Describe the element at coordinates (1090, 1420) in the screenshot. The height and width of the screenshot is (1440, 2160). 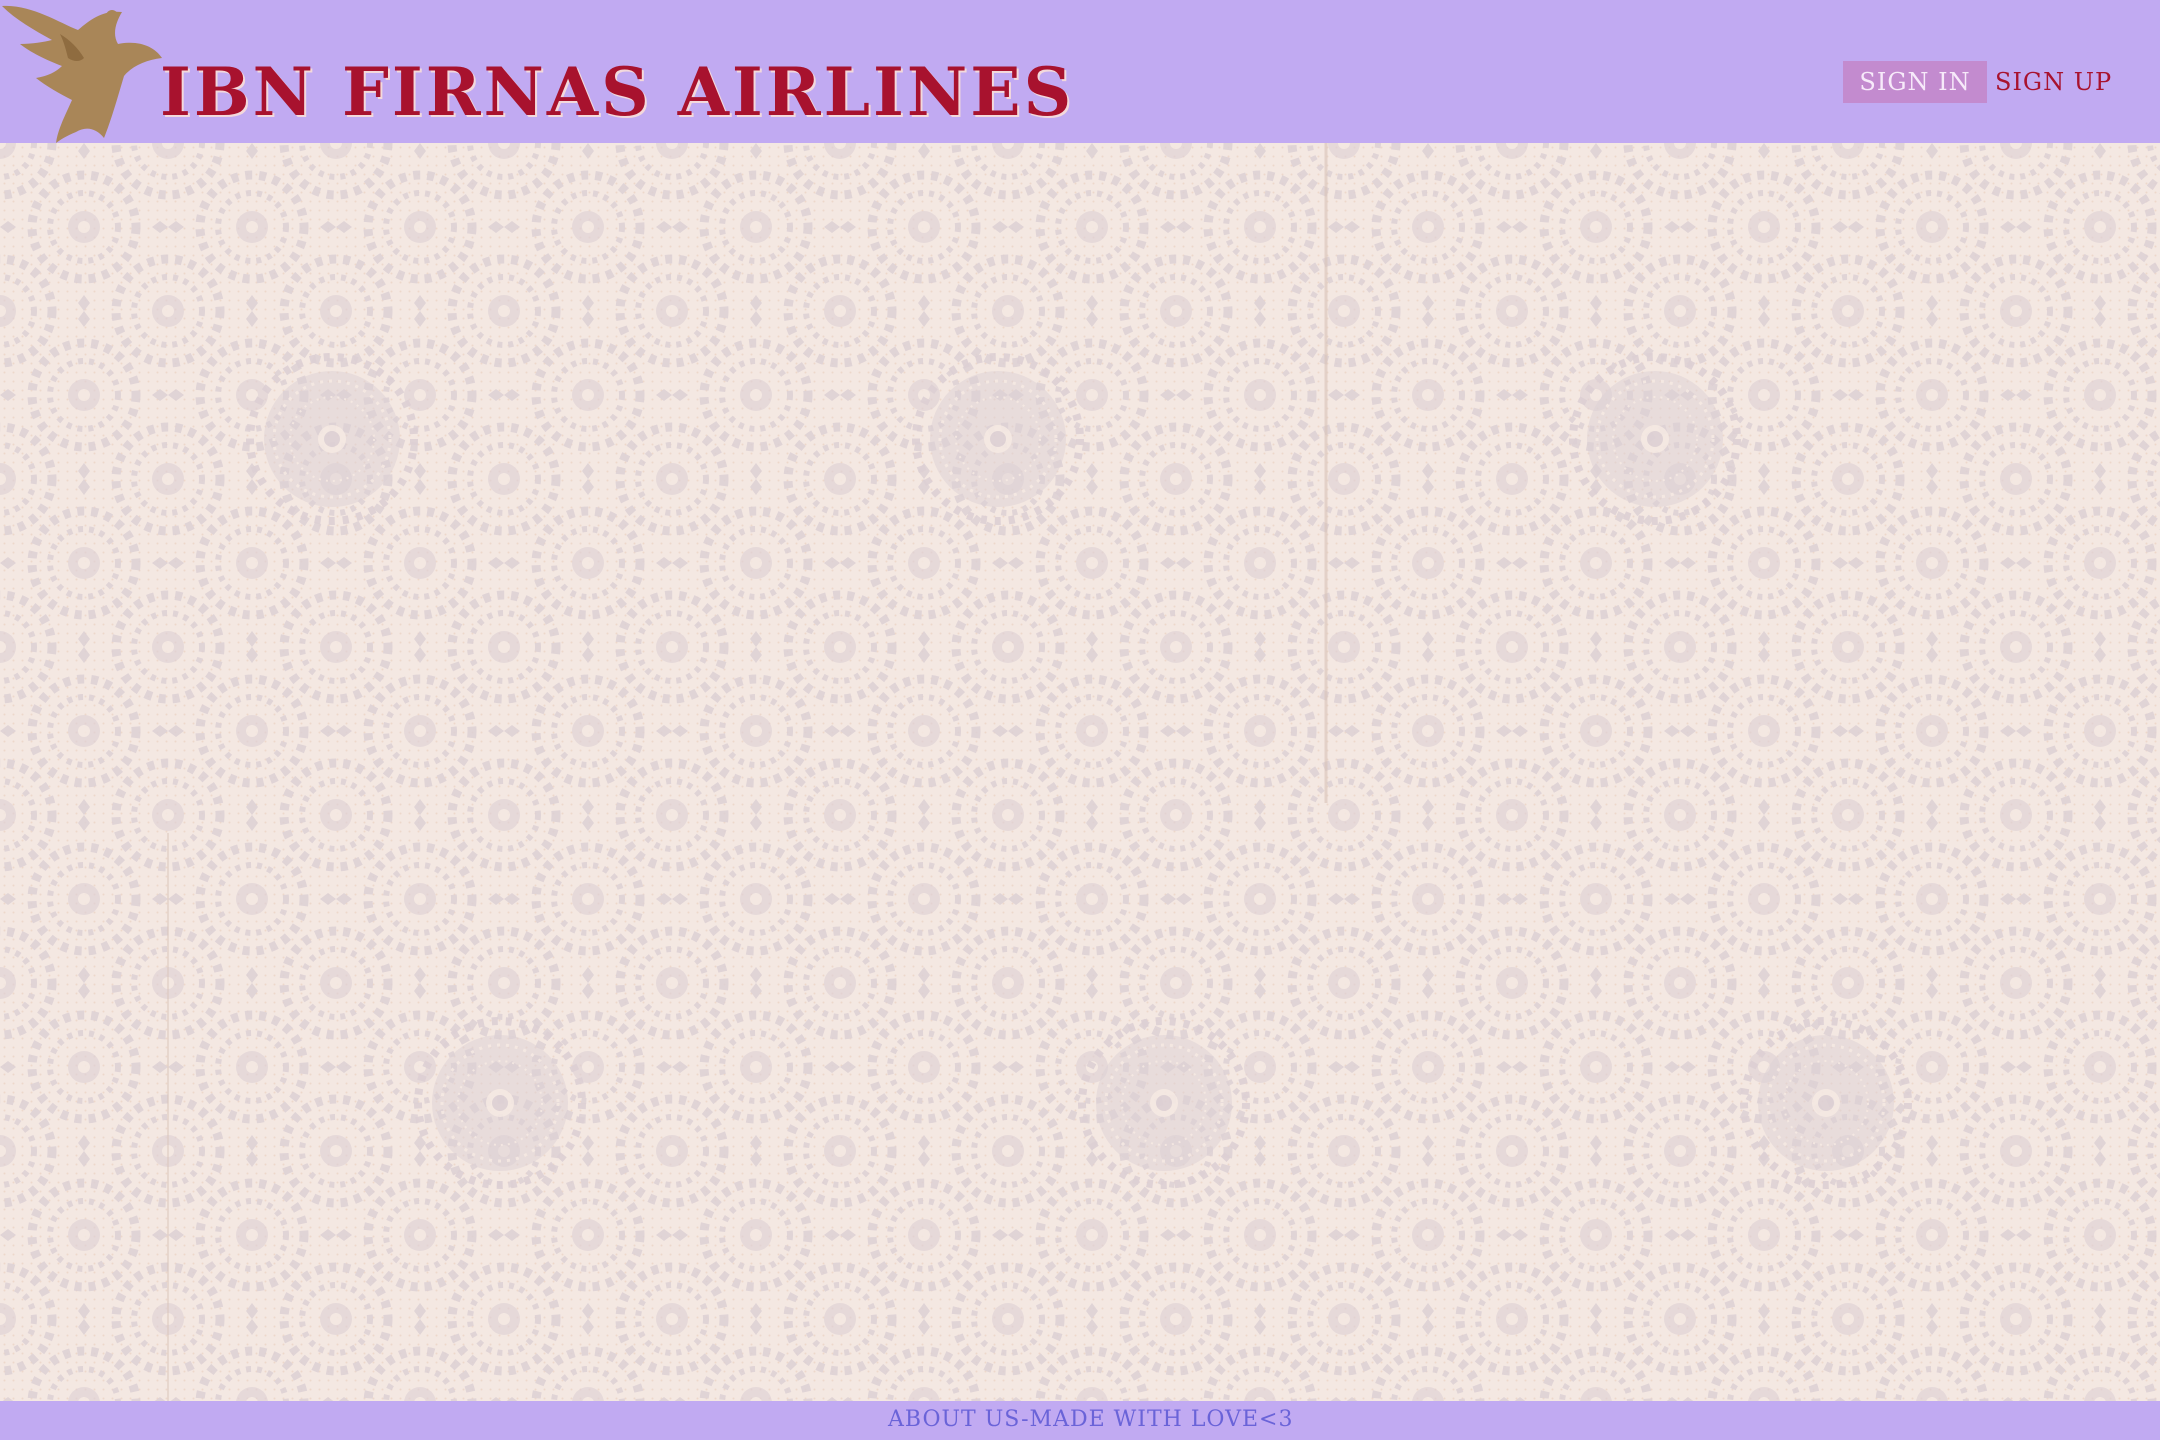
I see `about-us-link: ABOUT US-MADE WITH LOVE<3` at that location.